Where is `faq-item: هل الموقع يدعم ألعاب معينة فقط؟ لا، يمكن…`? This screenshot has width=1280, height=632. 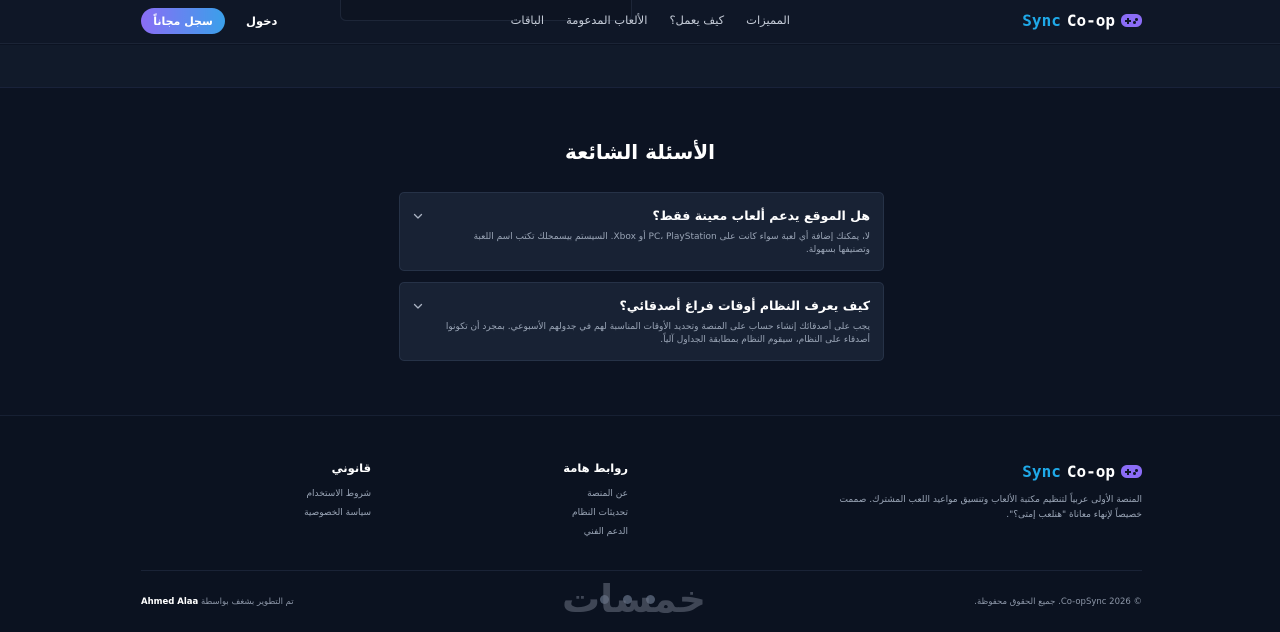
faq-item: هل الموقع يدعم ألعاب معينة فقط؟ لا، يمكن… is located at coordinates (641, 231).